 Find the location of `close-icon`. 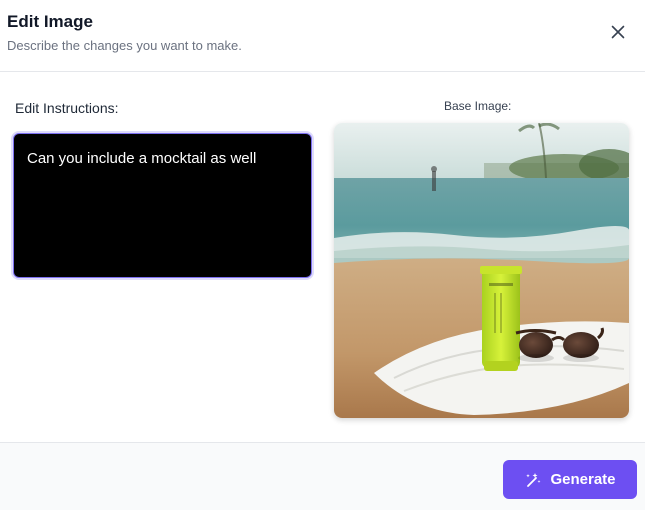

close-icon is located at coordinates (618, 32).